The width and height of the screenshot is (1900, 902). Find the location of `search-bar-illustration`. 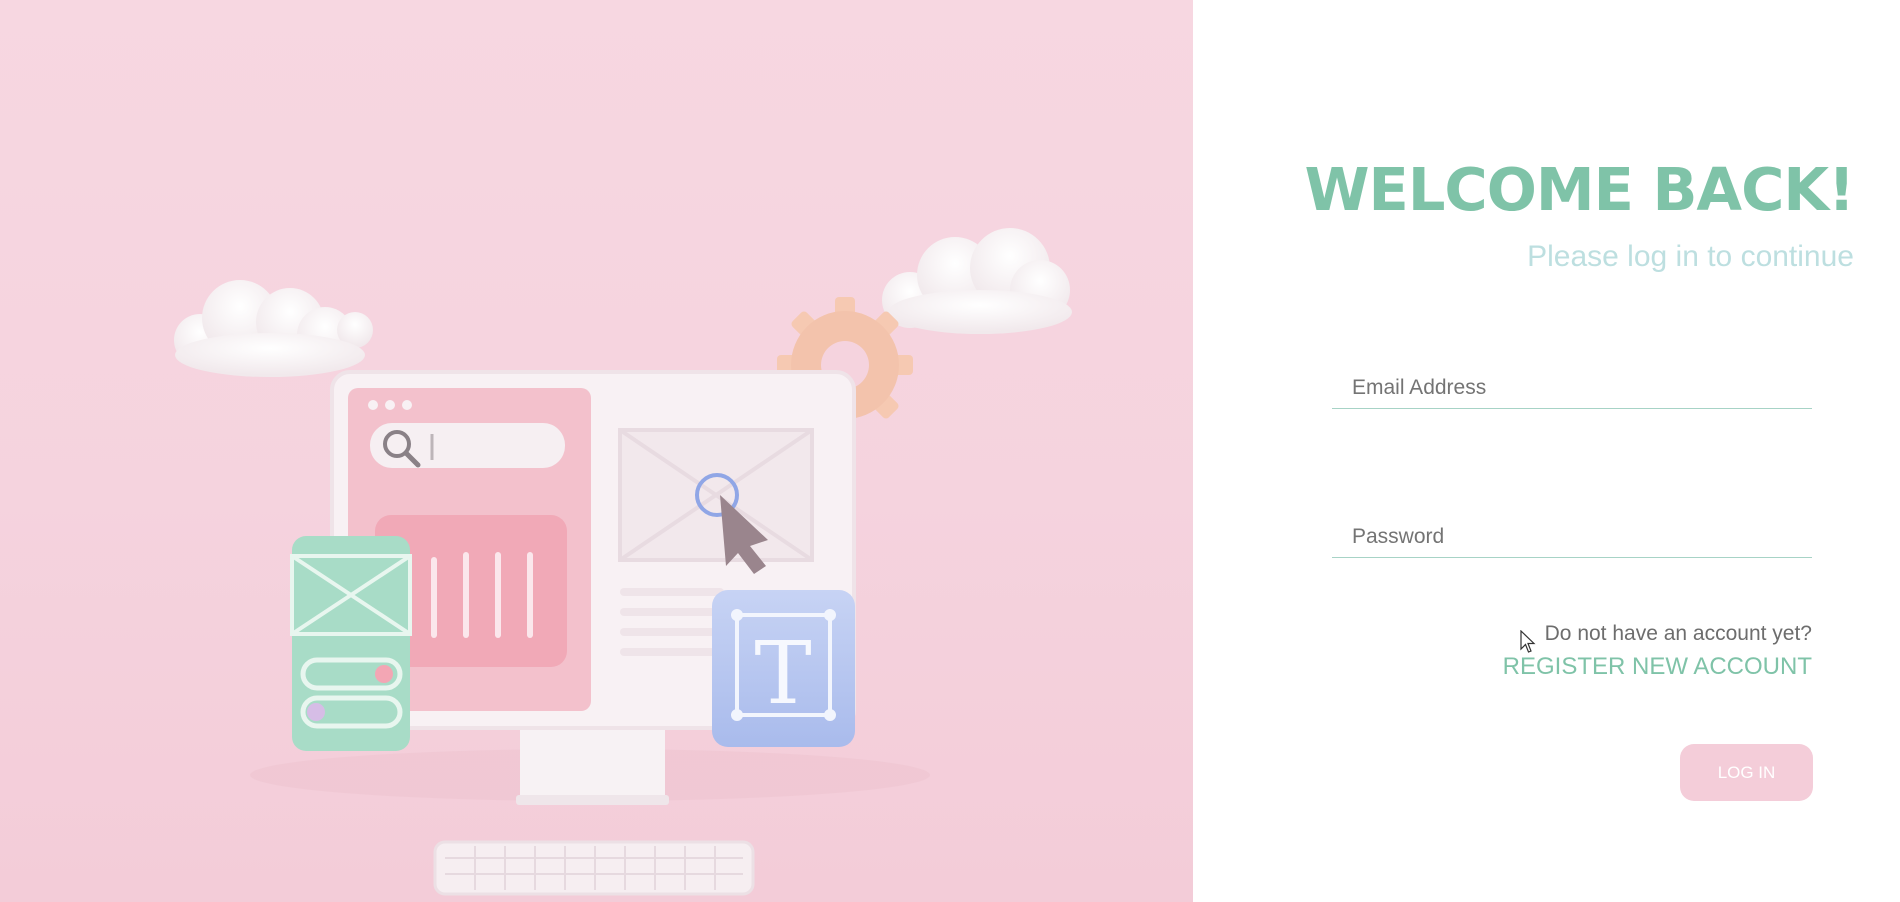

search-bar-illustration is located at coordinates (467, 445).